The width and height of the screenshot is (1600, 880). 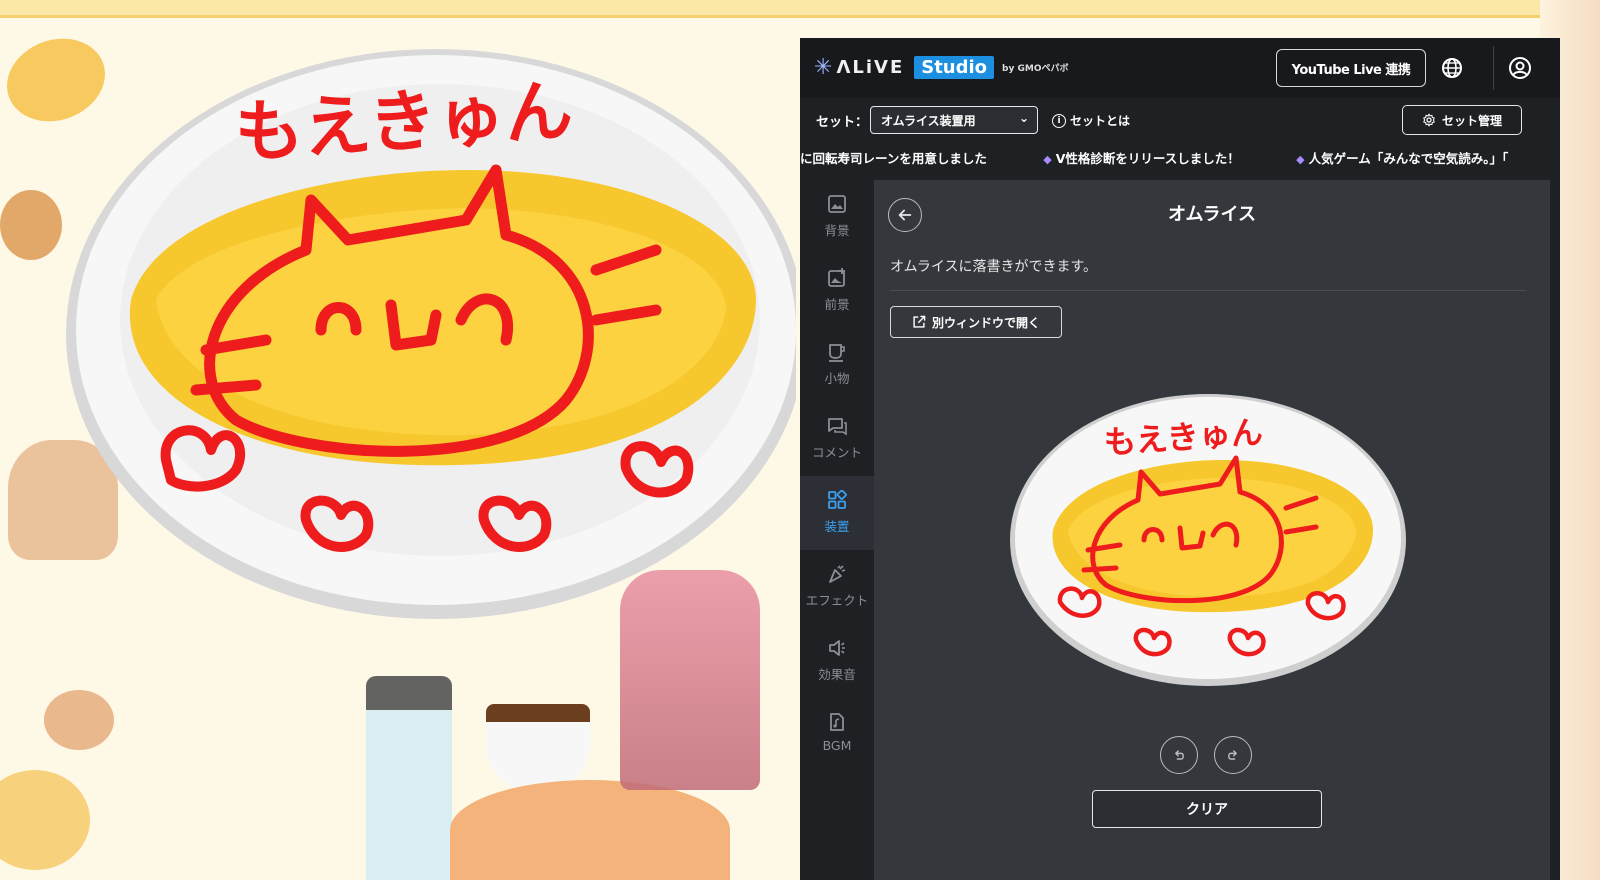 I want to click on set-info-link: i セットとは, so click(x=1091, y=120).